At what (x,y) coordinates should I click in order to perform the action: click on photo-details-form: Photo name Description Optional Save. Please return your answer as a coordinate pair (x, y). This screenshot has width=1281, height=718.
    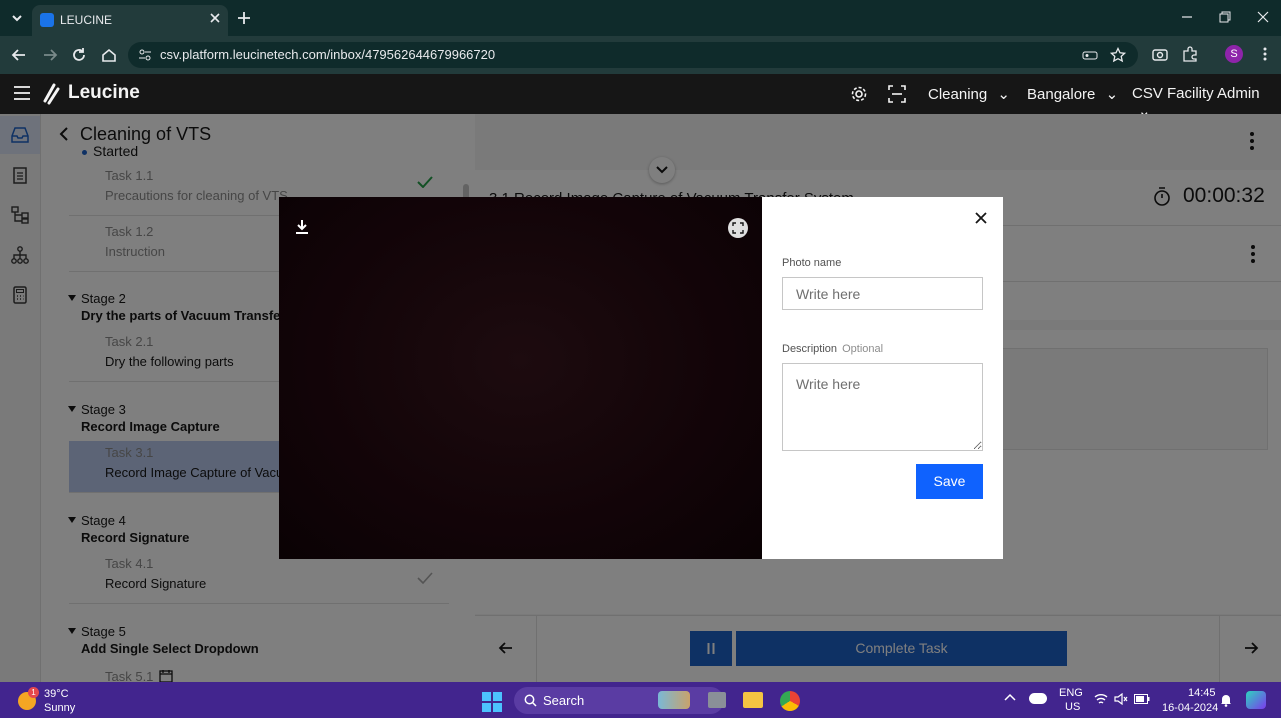
    Looking at the image, I should click on (882, 378).